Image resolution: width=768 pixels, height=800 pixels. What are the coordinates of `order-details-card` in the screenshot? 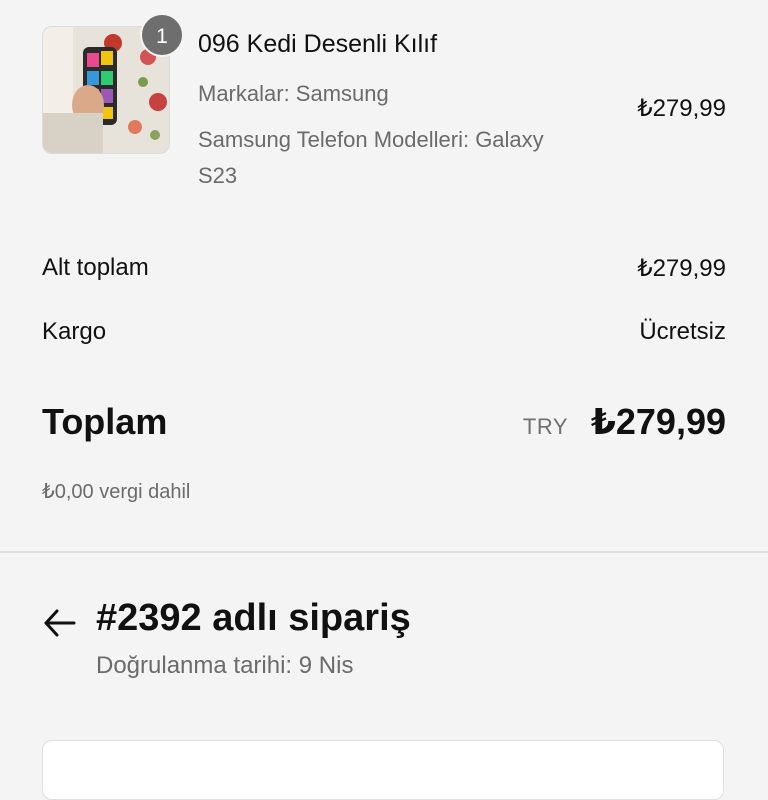 It's located at (383, 770).